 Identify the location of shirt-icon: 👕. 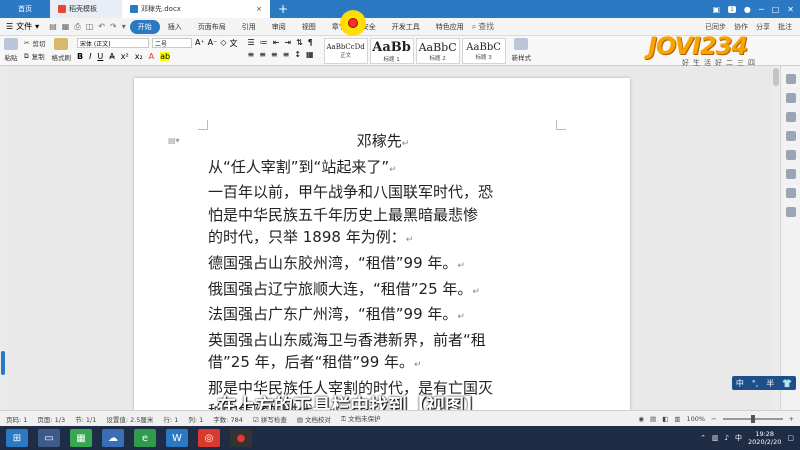
(787, 383).